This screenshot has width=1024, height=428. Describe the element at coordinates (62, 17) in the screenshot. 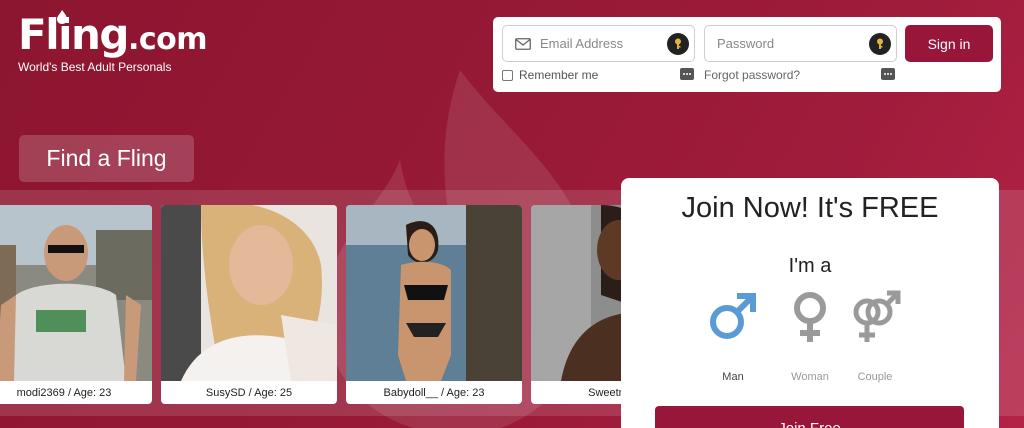

I see `flame-drop-icon` at that location.